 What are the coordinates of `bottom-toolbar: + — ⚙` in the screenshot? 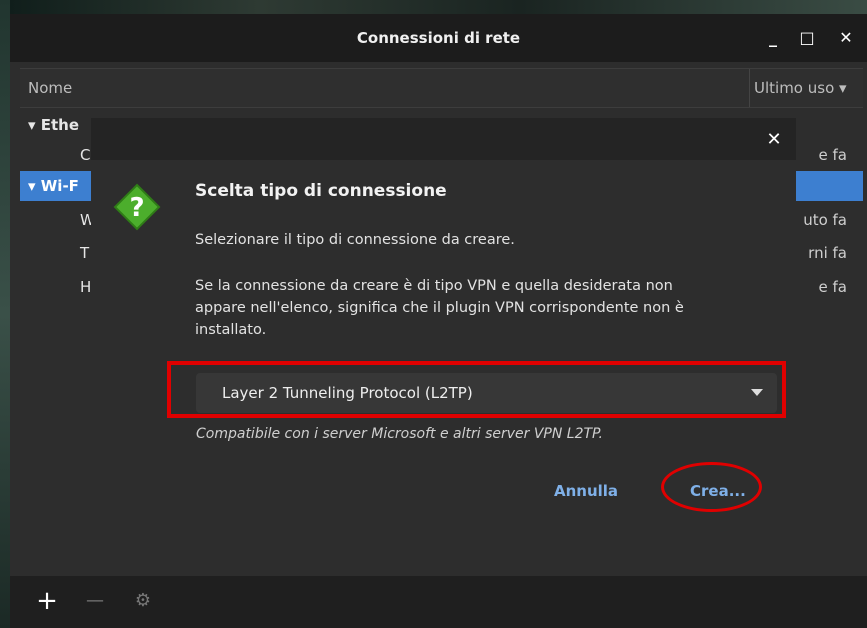 It's located at (438, 602).